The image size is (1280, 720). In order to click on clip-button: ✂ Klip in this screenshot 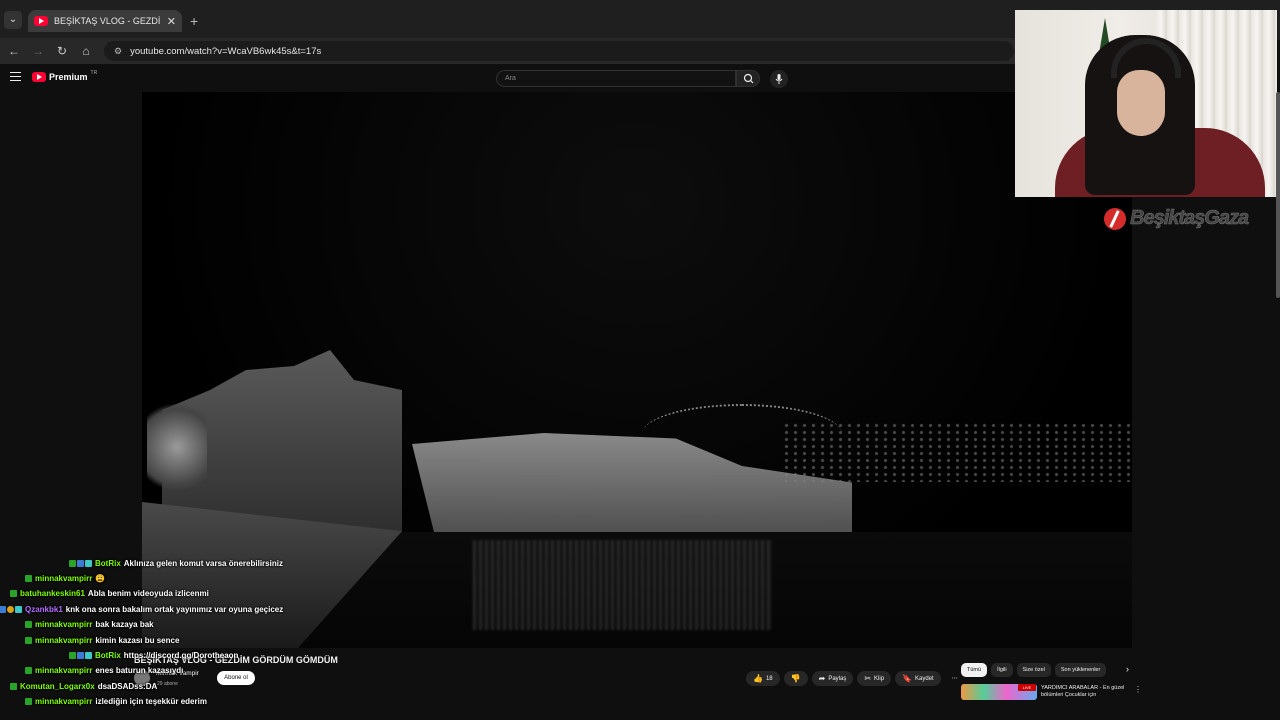, I will do `click(874, 678)`.